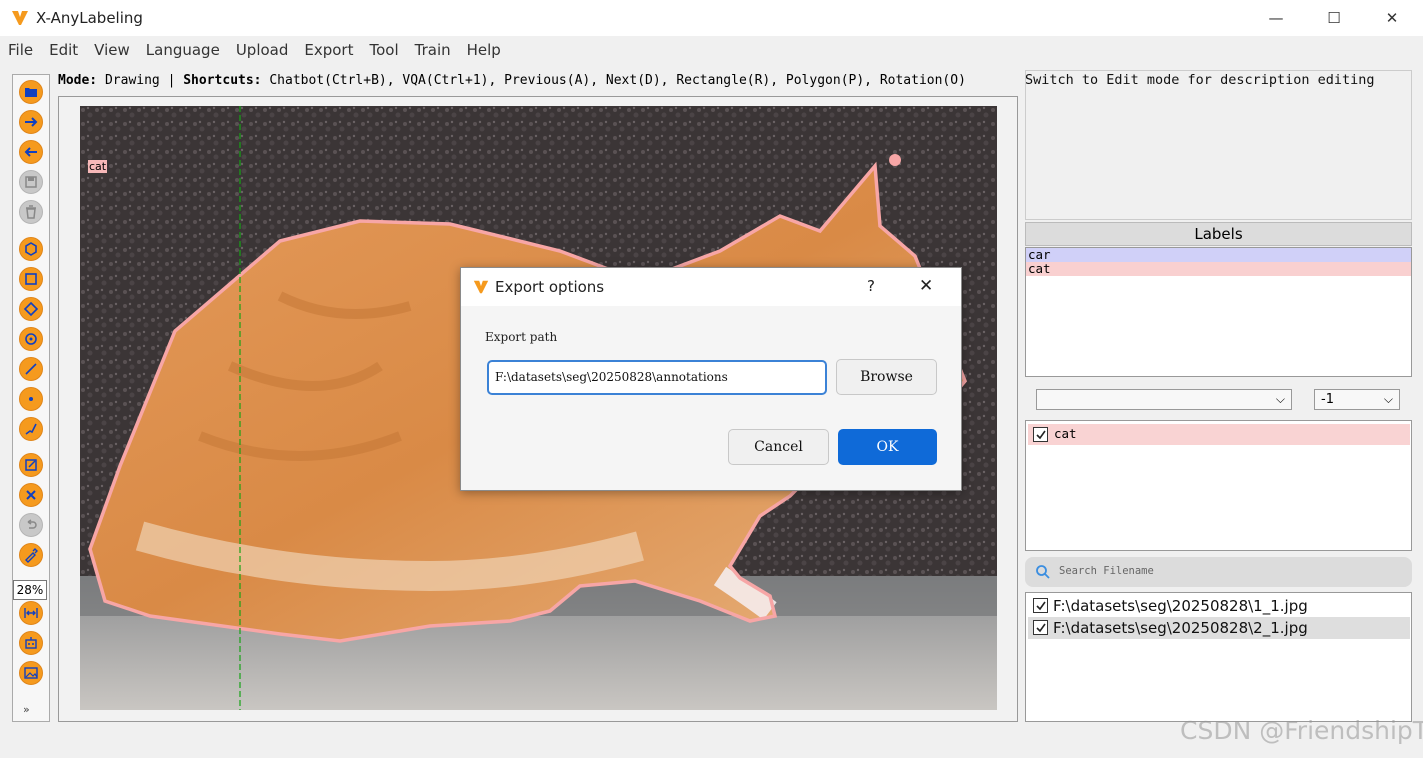 The width and height of the screenshot is (1423, 758). What do you see at coordinates (1180, 628) in the screenshot?
I see `file-path: F:\datasets\seg\20250828\2_1.jpg` at bounding box center [1180, 628].